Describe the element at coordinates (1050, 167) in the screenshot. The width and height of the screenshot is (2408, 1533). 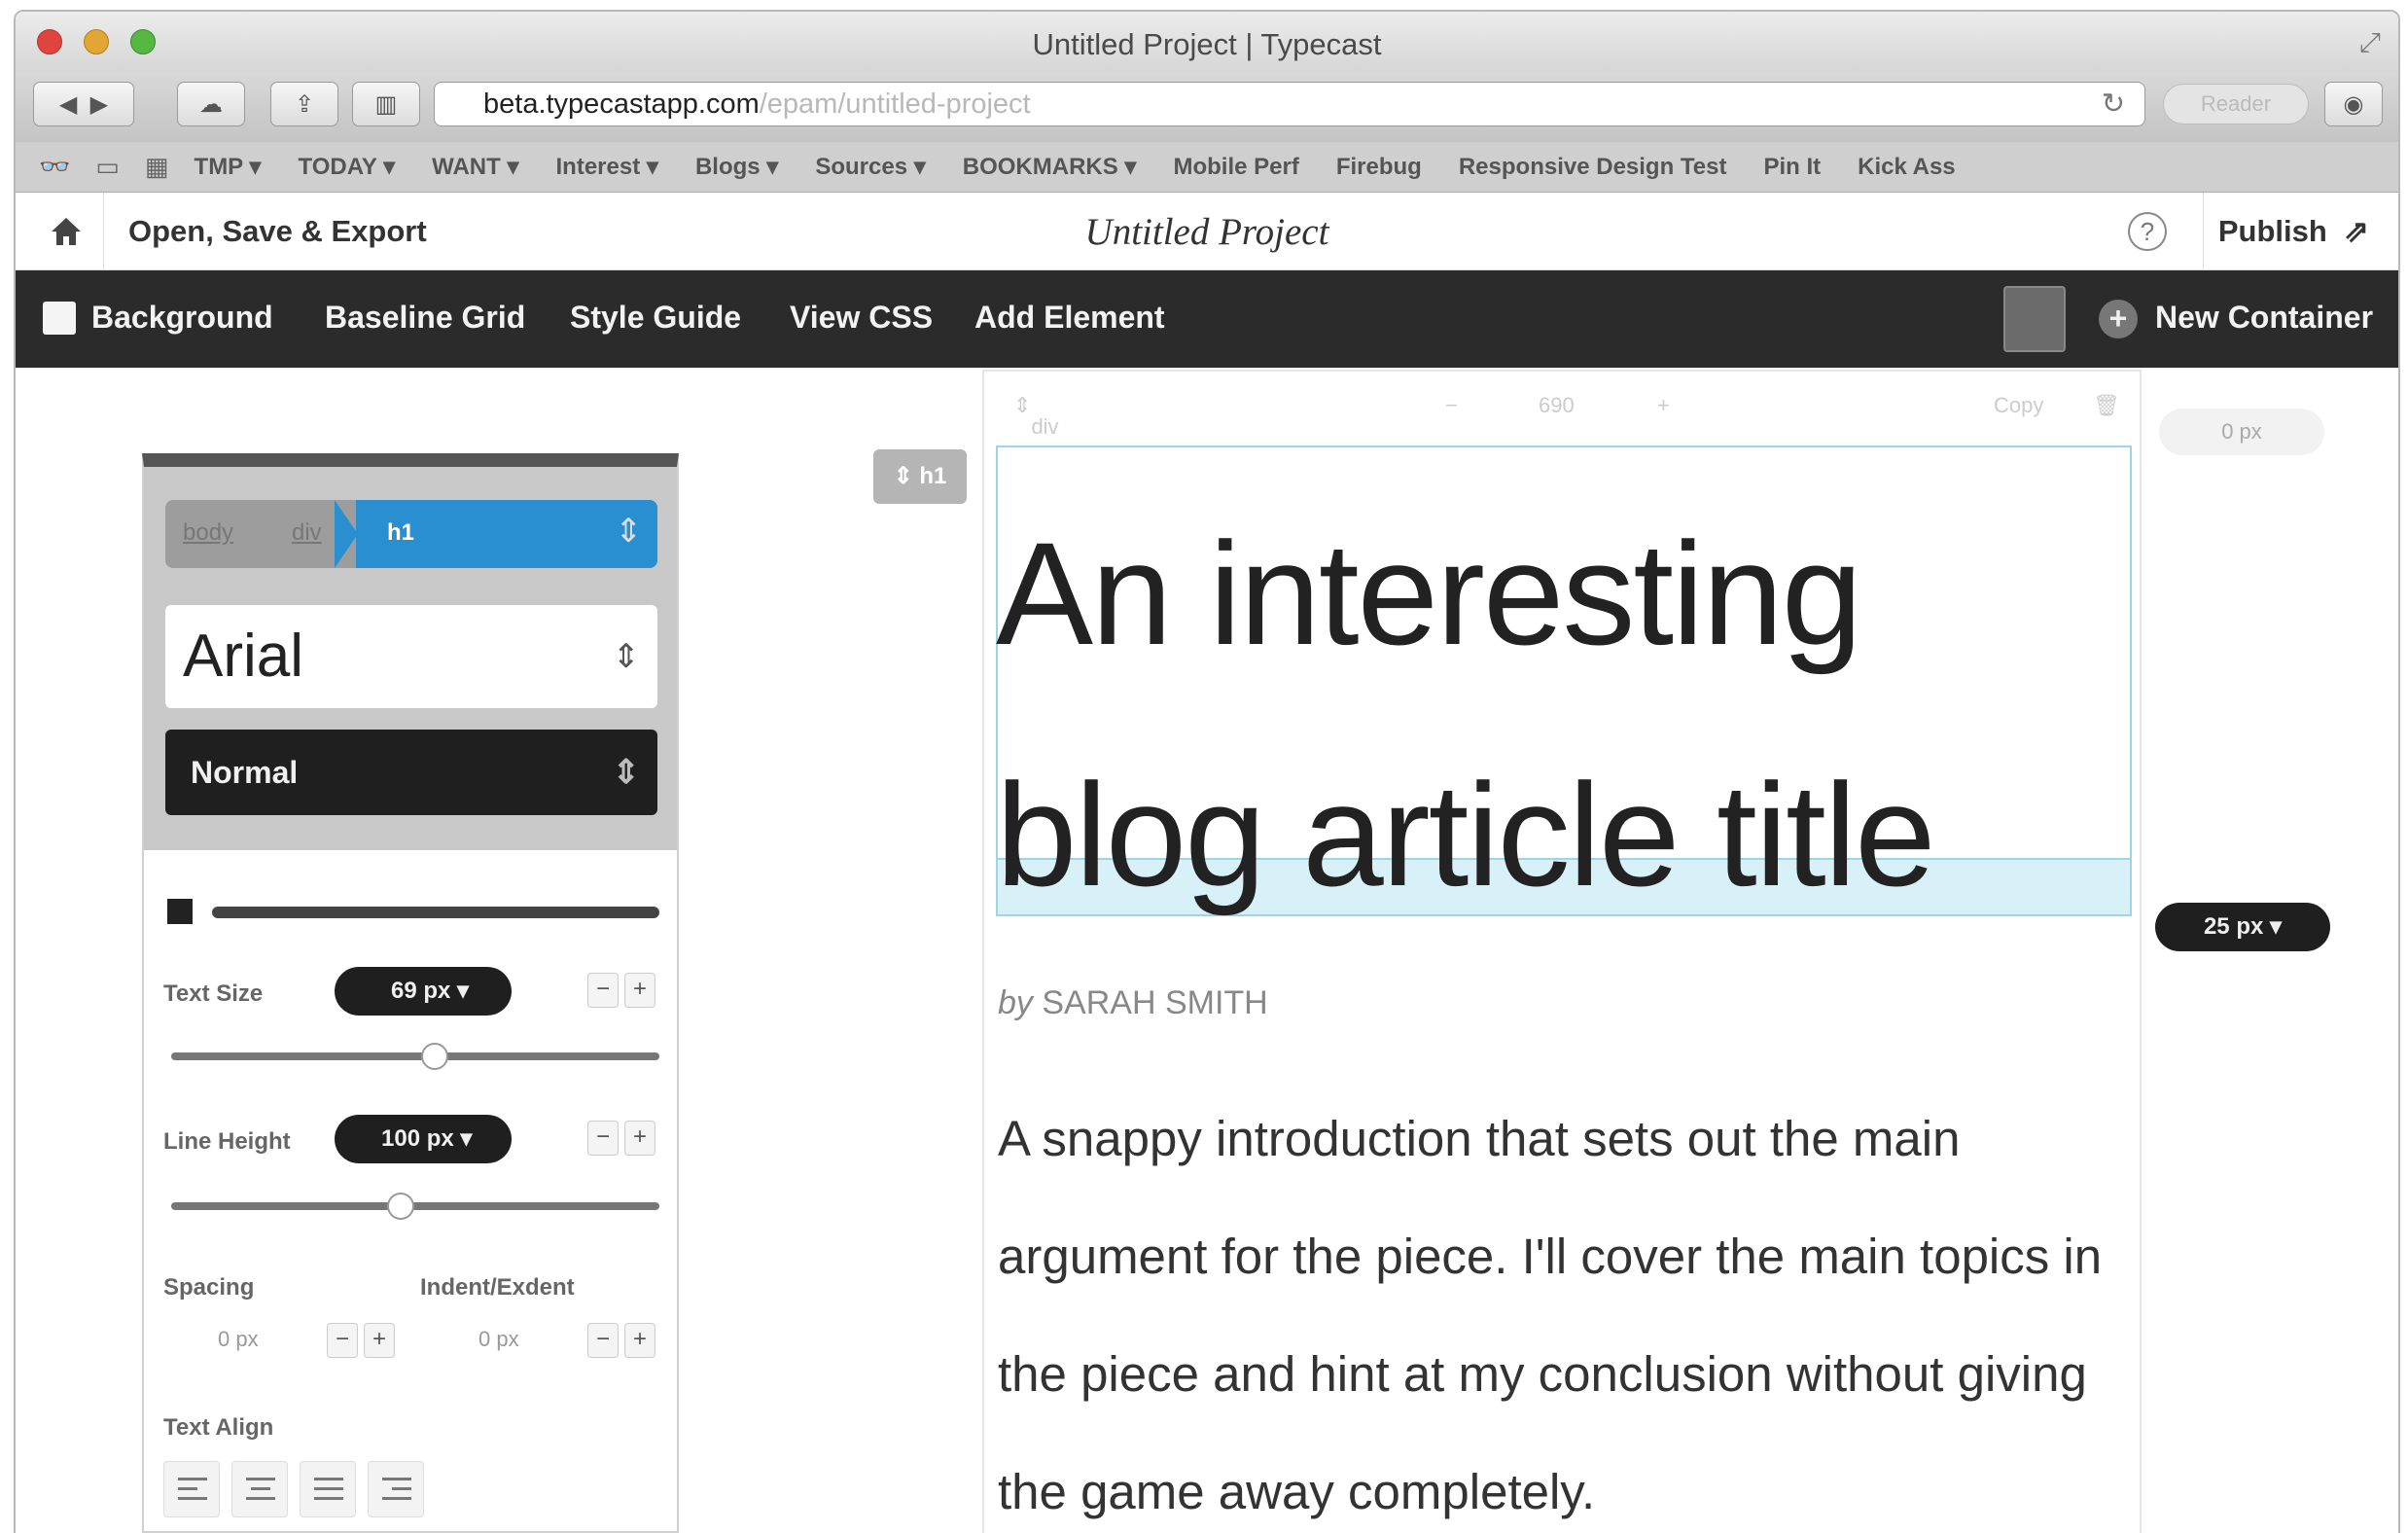
I see `bookmark-item: BOOKMARKS ▾` at that location.